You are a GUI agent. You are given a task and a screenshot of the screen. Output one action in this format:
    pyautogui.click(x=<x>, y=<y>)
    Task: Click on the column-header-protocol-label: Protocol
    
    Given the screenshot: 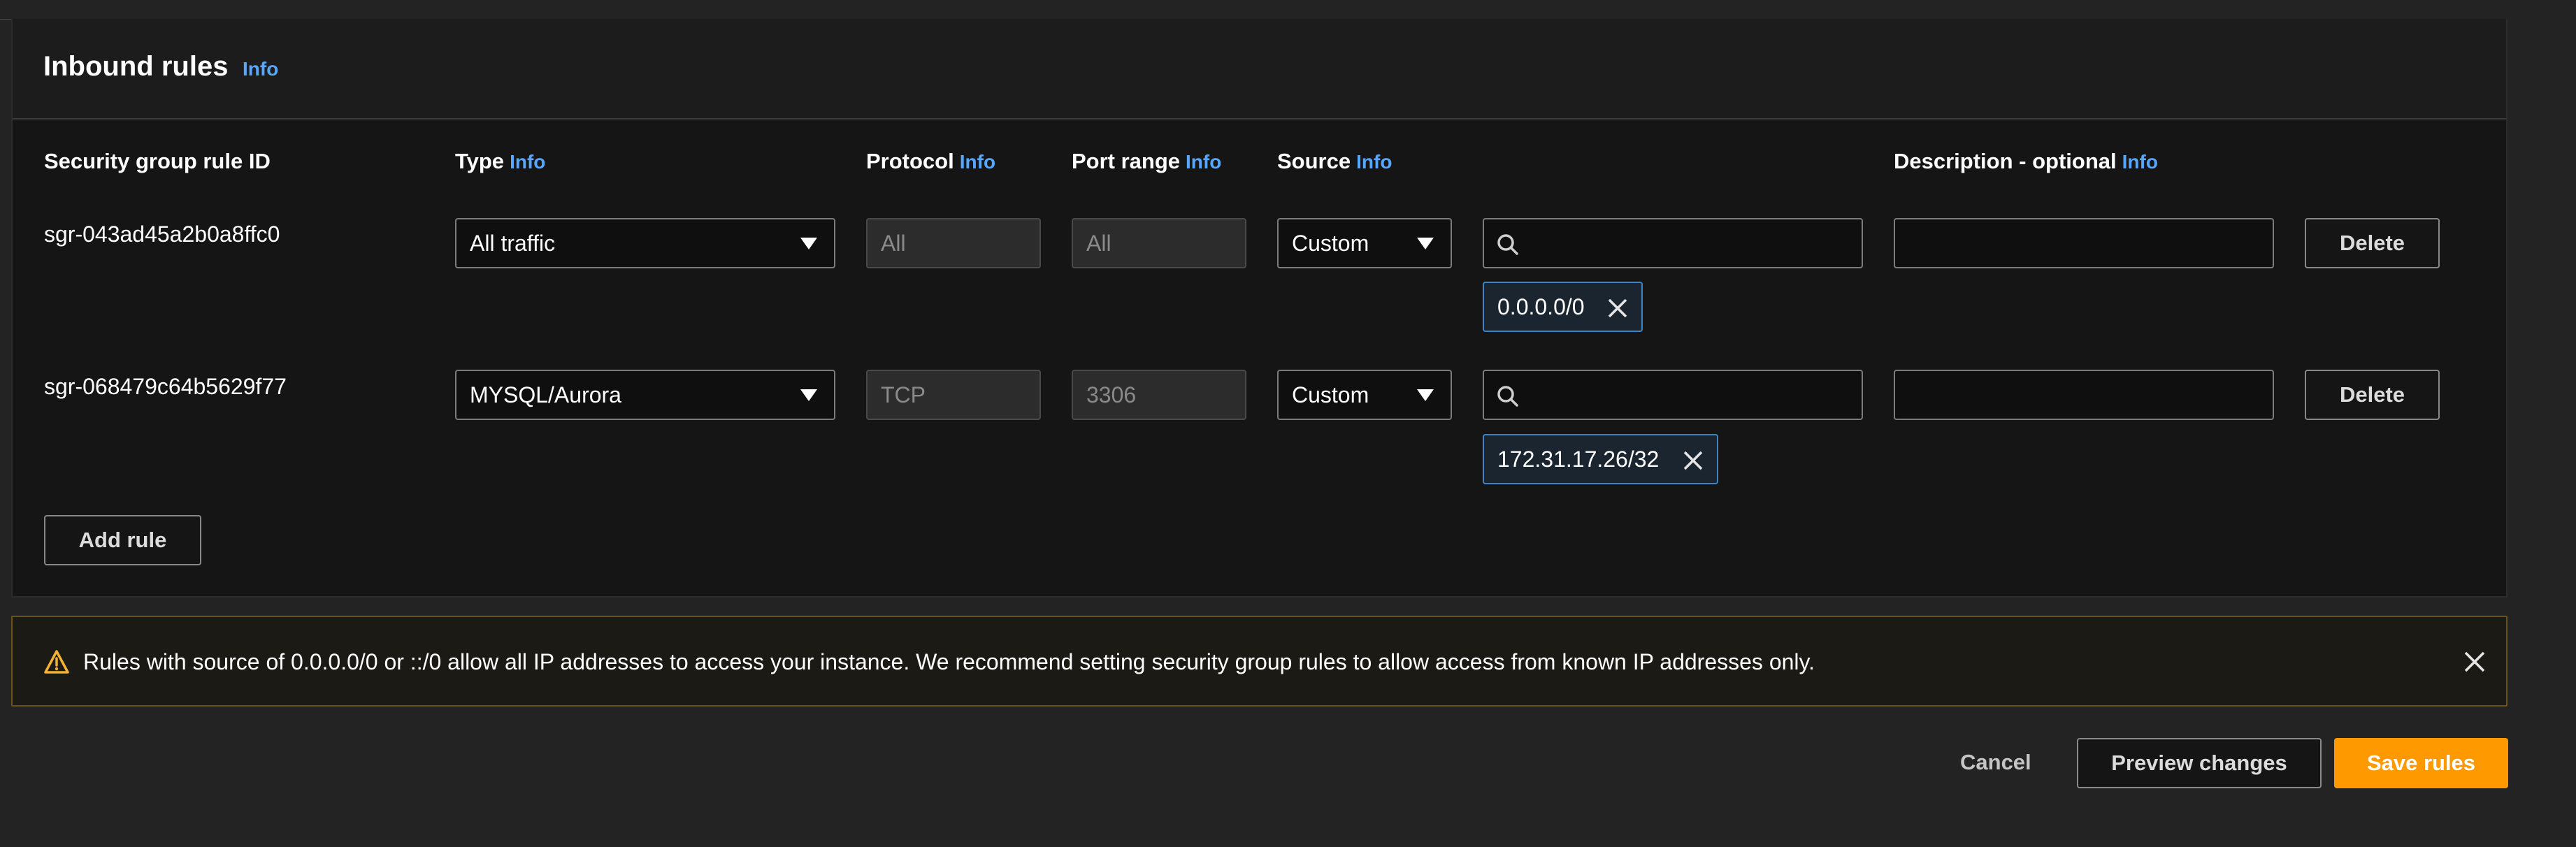 What is the action you would take?
    pyautogui.click(x=910, y=161)
    